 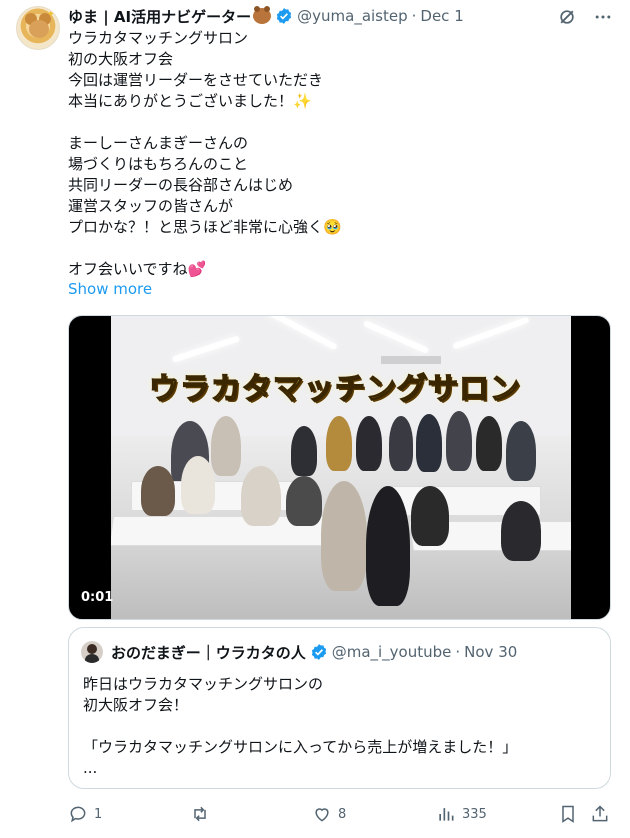 I want to click on like-button: 8, so click(x=329, y=814).